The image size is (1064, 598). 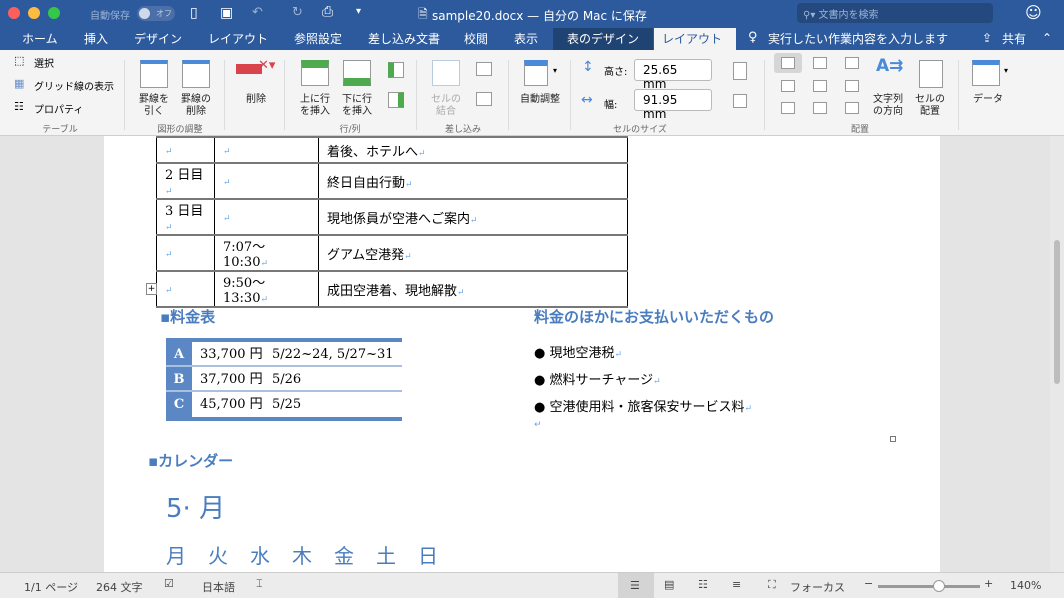 I want to click on zoom-out-icon: −, so click(x=868, y=583).